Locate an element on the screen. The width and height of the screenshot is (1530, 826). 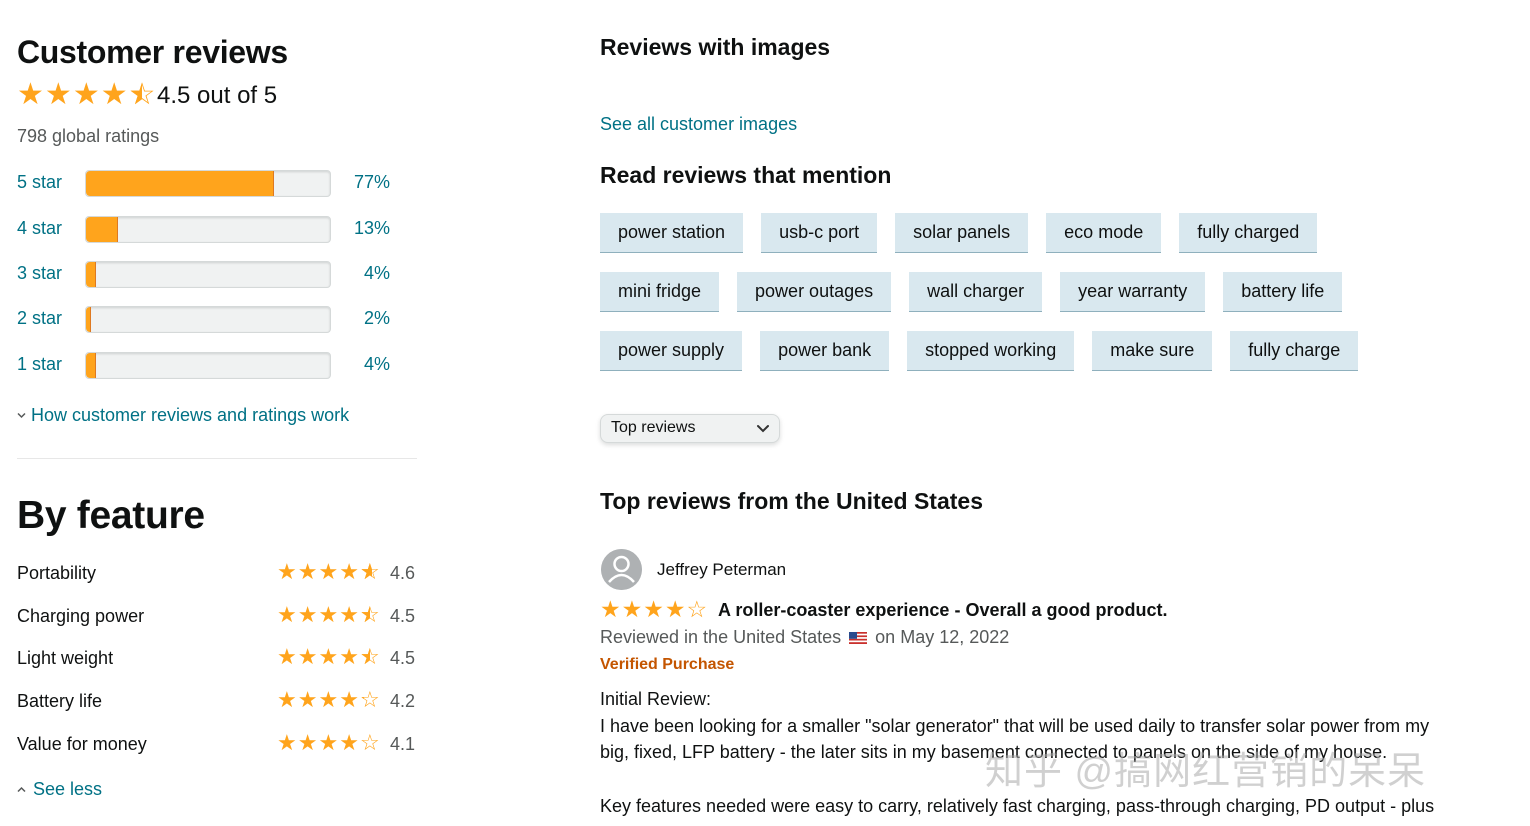
verified-purchase-badge: Verified Purchase is located at coordinates (667, 664).